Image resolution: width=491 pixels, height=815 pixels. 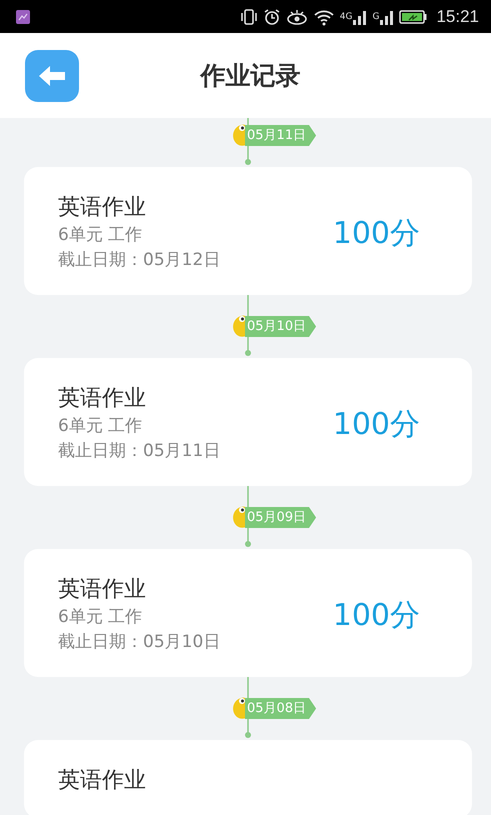 What do you see at coordinates (280, 135) in the screenshot?
I see `date-tag: 05月11日` at bounding box center [280, 135].